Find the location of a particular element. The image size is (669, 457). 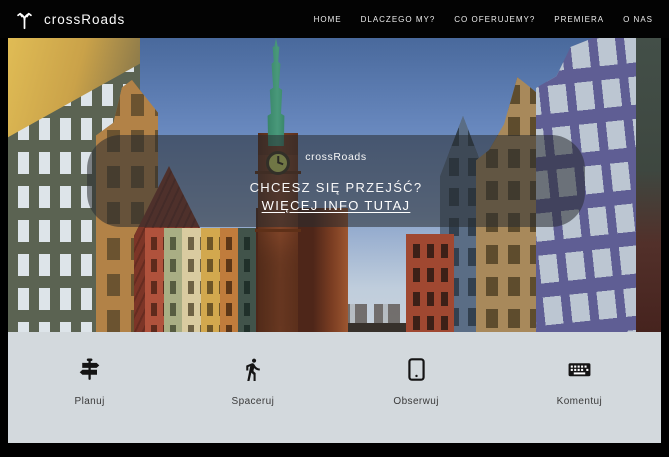

nav-link-premiera: PREMIERA is located at coordinates (579, 19).